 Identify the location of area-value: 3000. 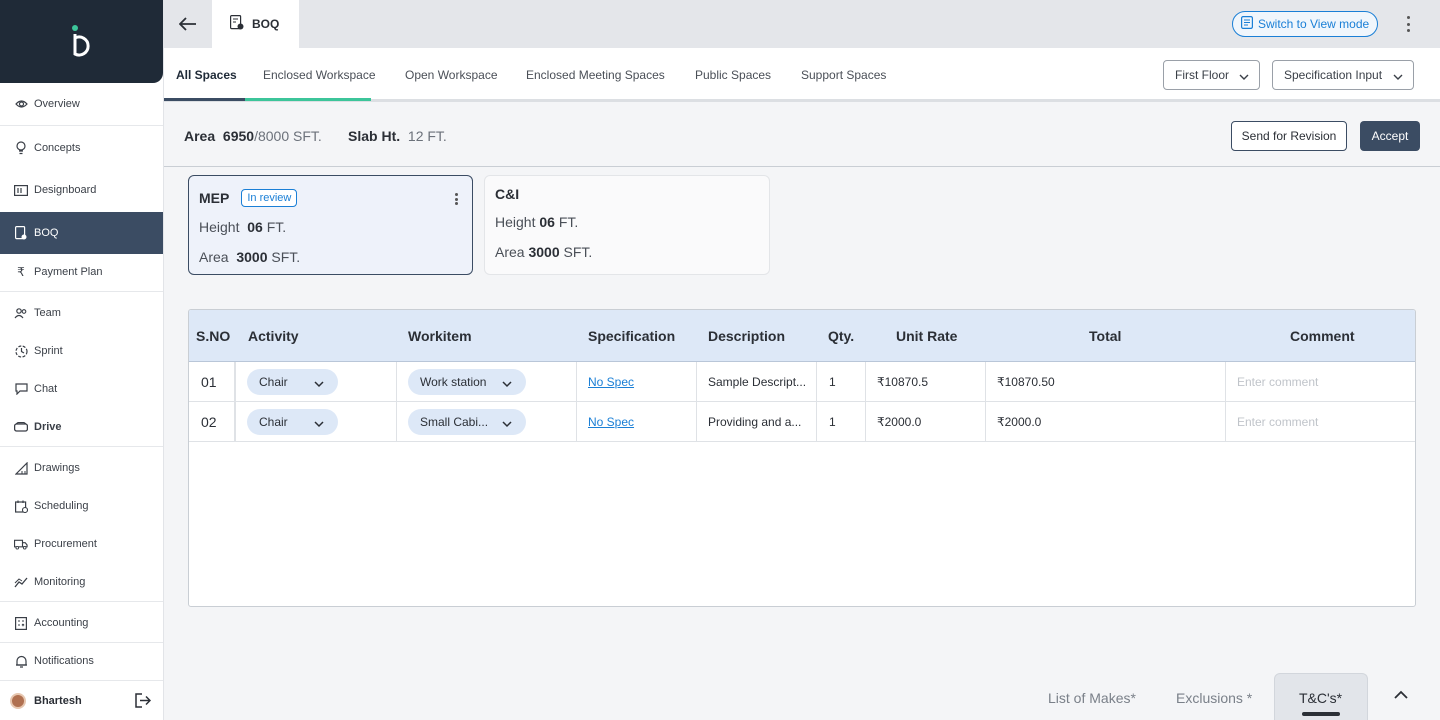
(252, 257).